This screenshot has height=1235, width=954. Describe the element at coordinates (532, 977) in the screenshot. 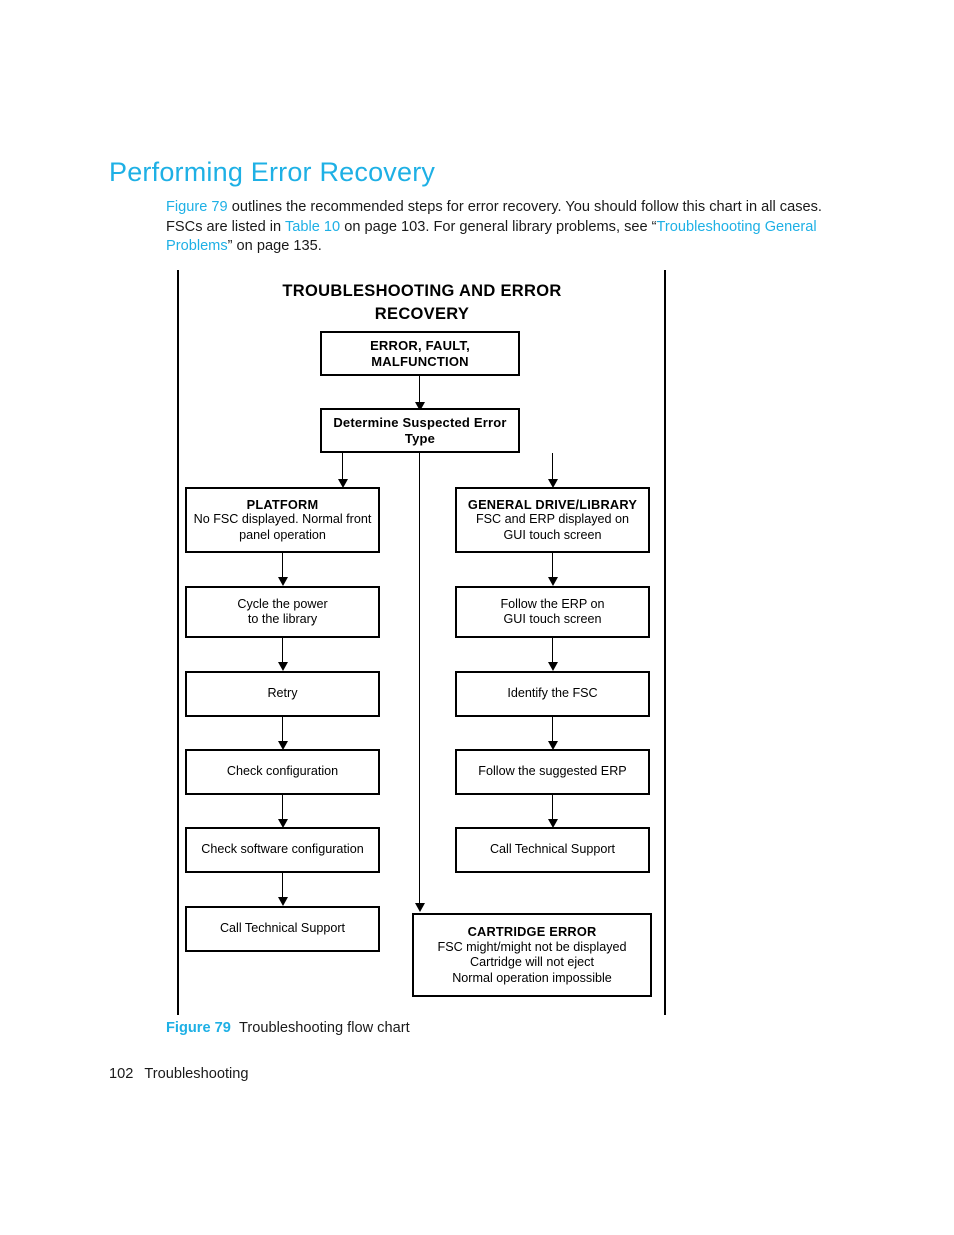

I see `node-cartridge-error-line-3: Normal operation impossible` at that location.